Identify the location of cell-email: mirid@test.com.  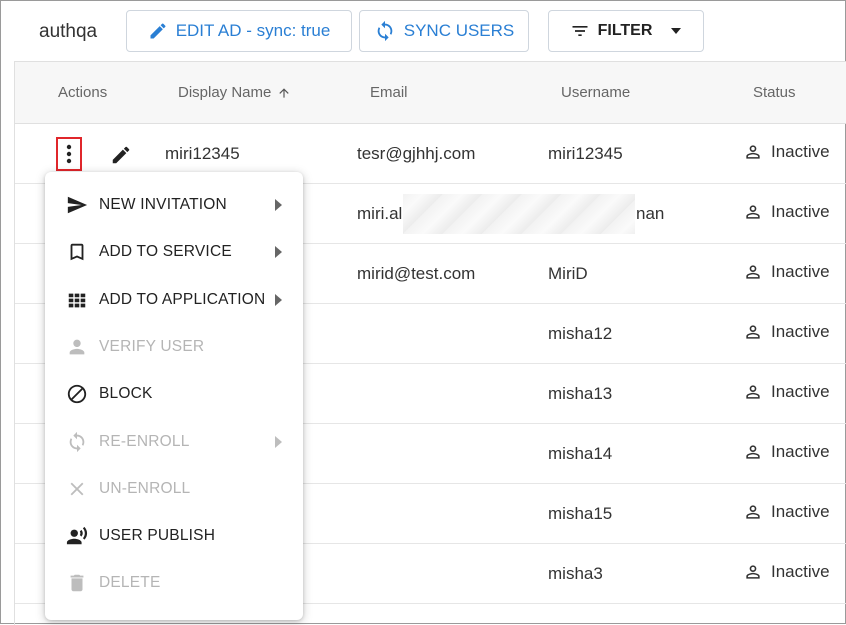
(416, 273).